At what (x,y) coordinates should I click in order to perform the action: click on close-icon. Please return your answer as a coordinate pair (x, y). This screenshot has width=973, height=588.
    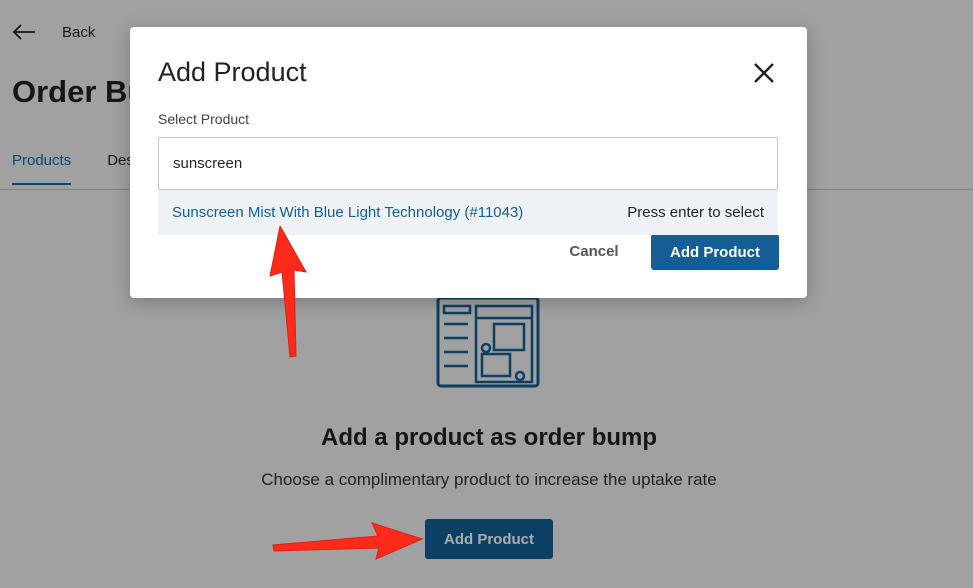
    Looking at the image, I should click on (764, 73).